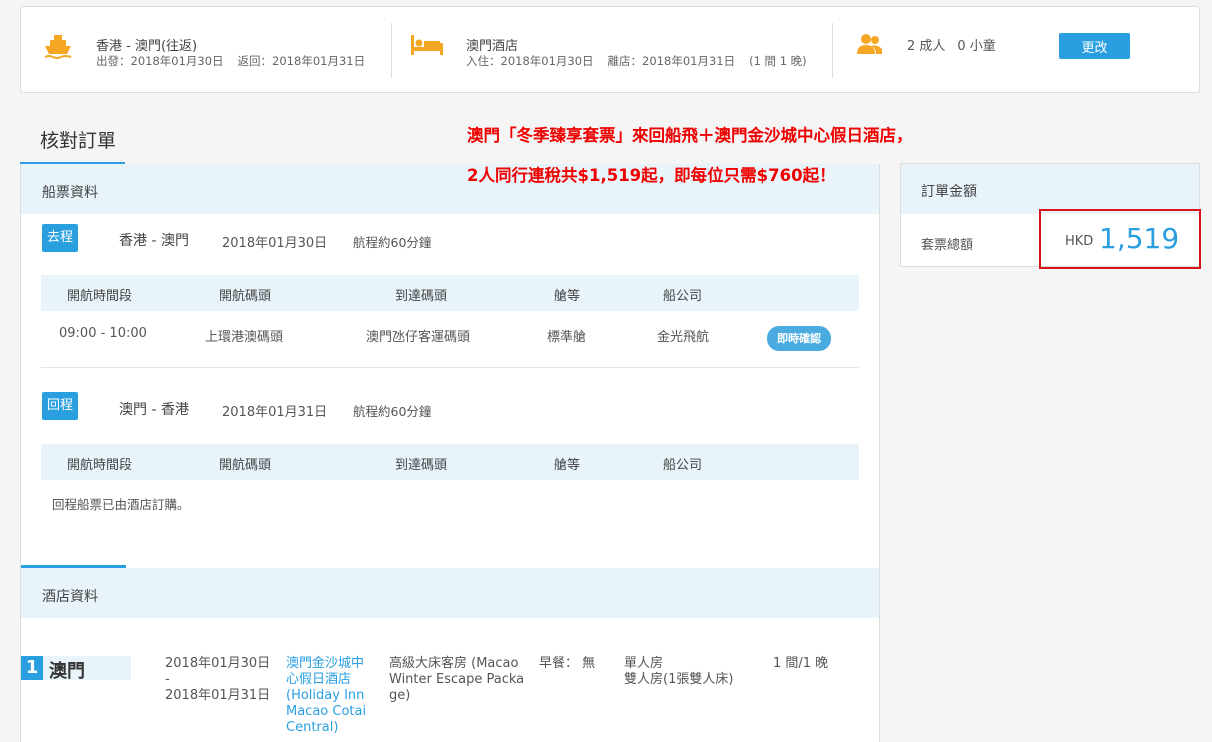 The image size is (1212, 742). What do you see at coordinates (567, 337) in the screenshot?
I see `row-class: 標準艙` at bounding box center [567, 337].